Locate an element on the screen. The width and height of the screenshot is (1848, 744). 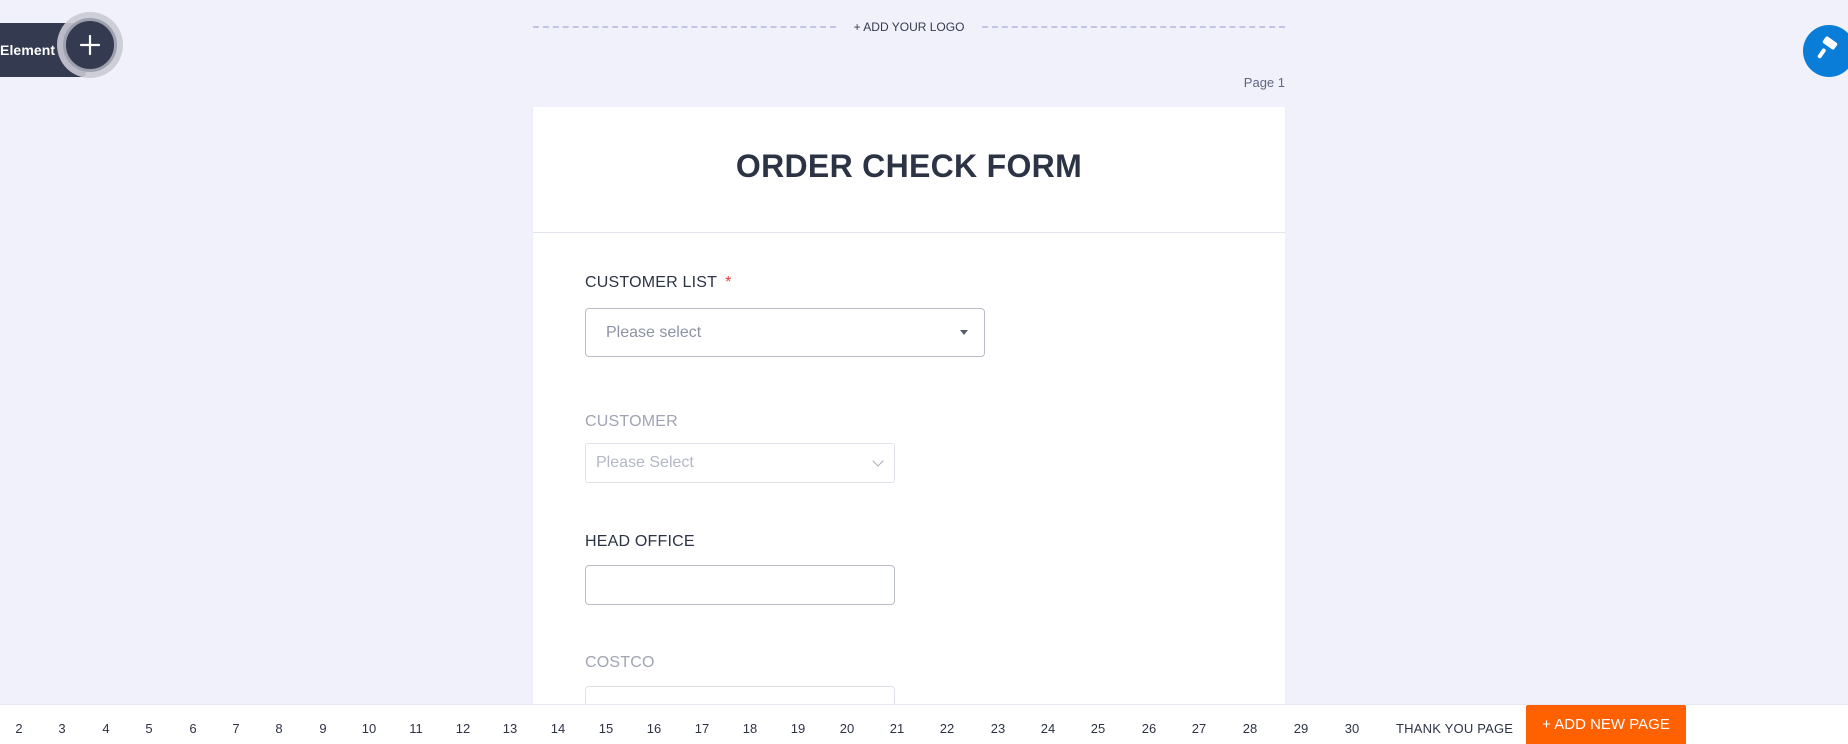
logo-placeholder: + ADD YOUR LOGO is located at coordinates (909, 27).